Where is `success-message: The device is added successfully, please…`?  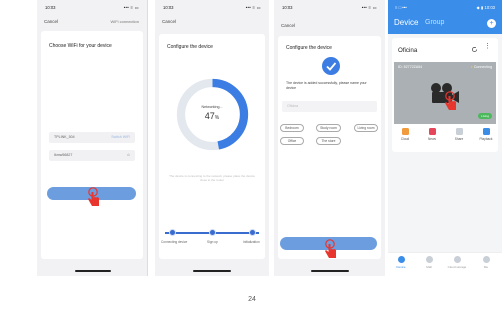 success-message: The device is added successfully, please… is located at coordinates (326, 85).